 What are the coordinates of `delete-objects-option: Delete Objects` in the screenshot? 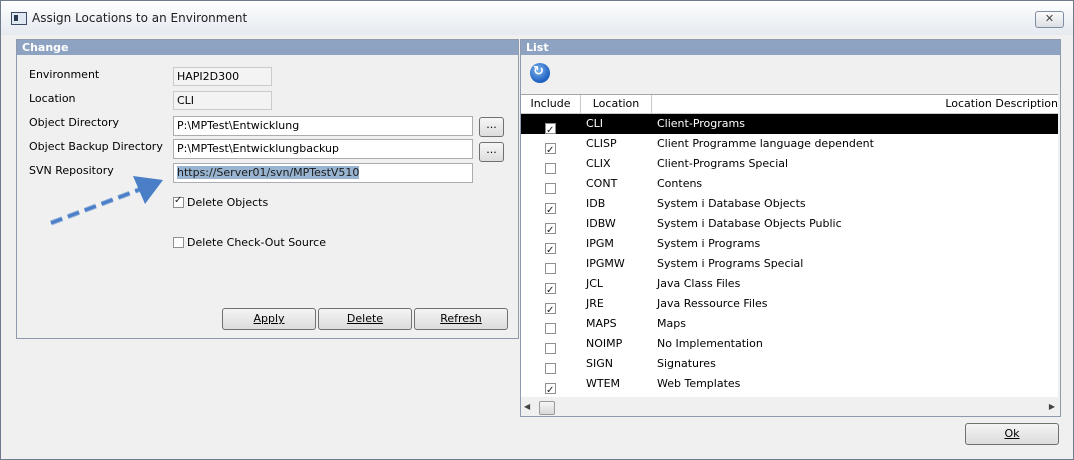 It's located at (220, 202).